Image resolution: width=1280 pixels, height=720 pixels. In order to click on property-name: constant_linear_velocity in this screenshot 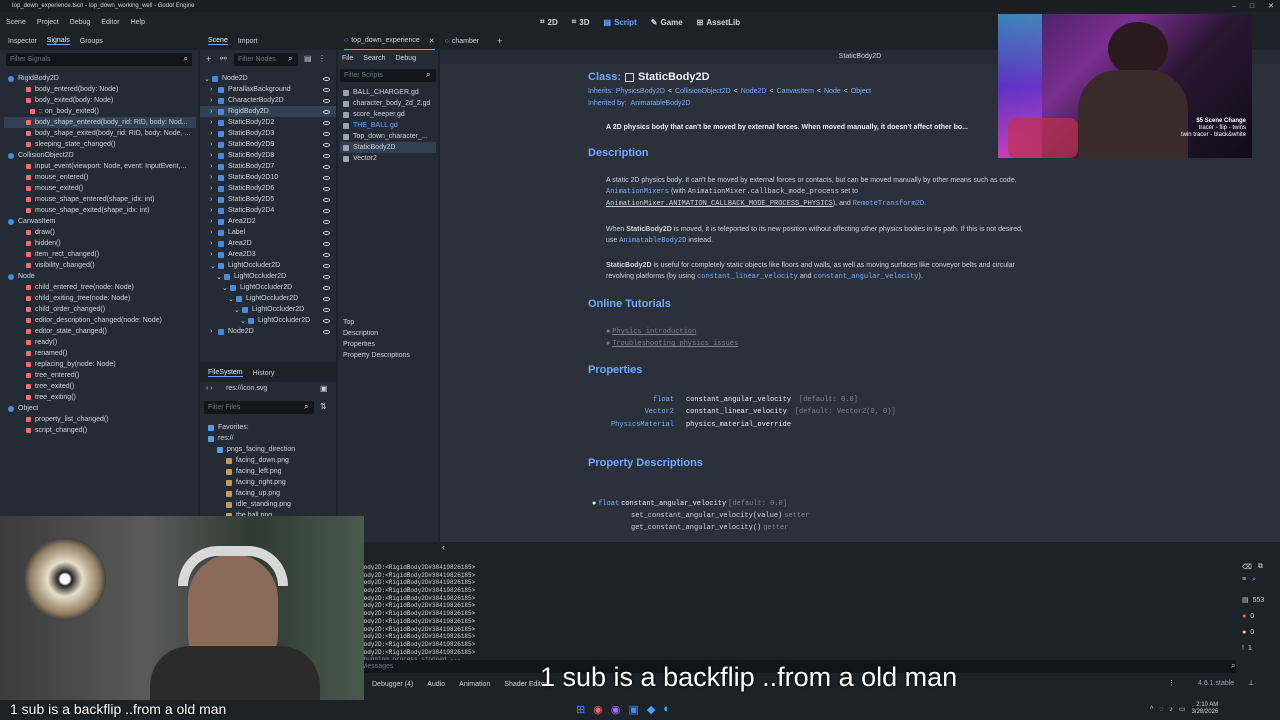, I will do `click(736, 412)`.